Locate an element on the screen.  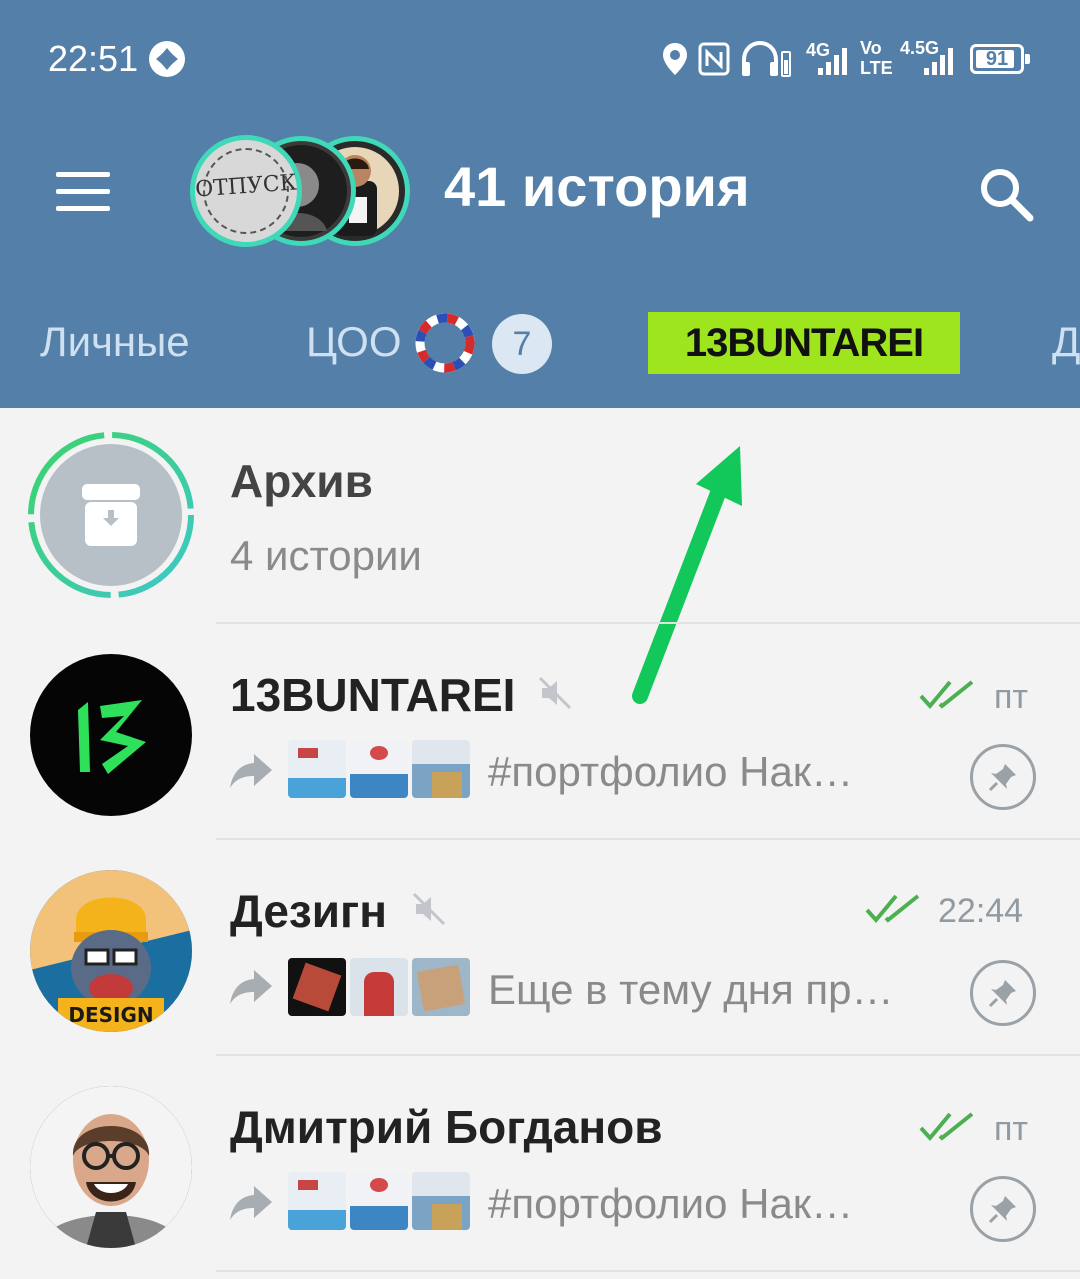
headphones-battery-icon is located at coordinates (766, 58).